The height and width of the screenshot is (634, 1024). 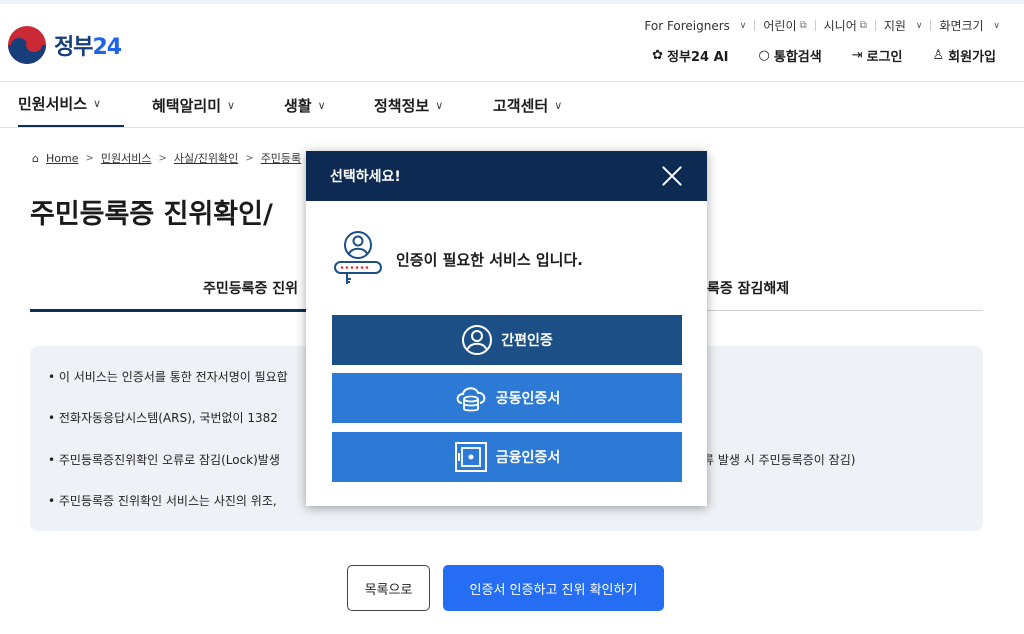 I want to click on main-nav: 민원서비스 ∨ 혜택알리미 ∨ 생활 ∨ 정책정보 ∨ 고객센터 ∨, so click(x=512, y=105).